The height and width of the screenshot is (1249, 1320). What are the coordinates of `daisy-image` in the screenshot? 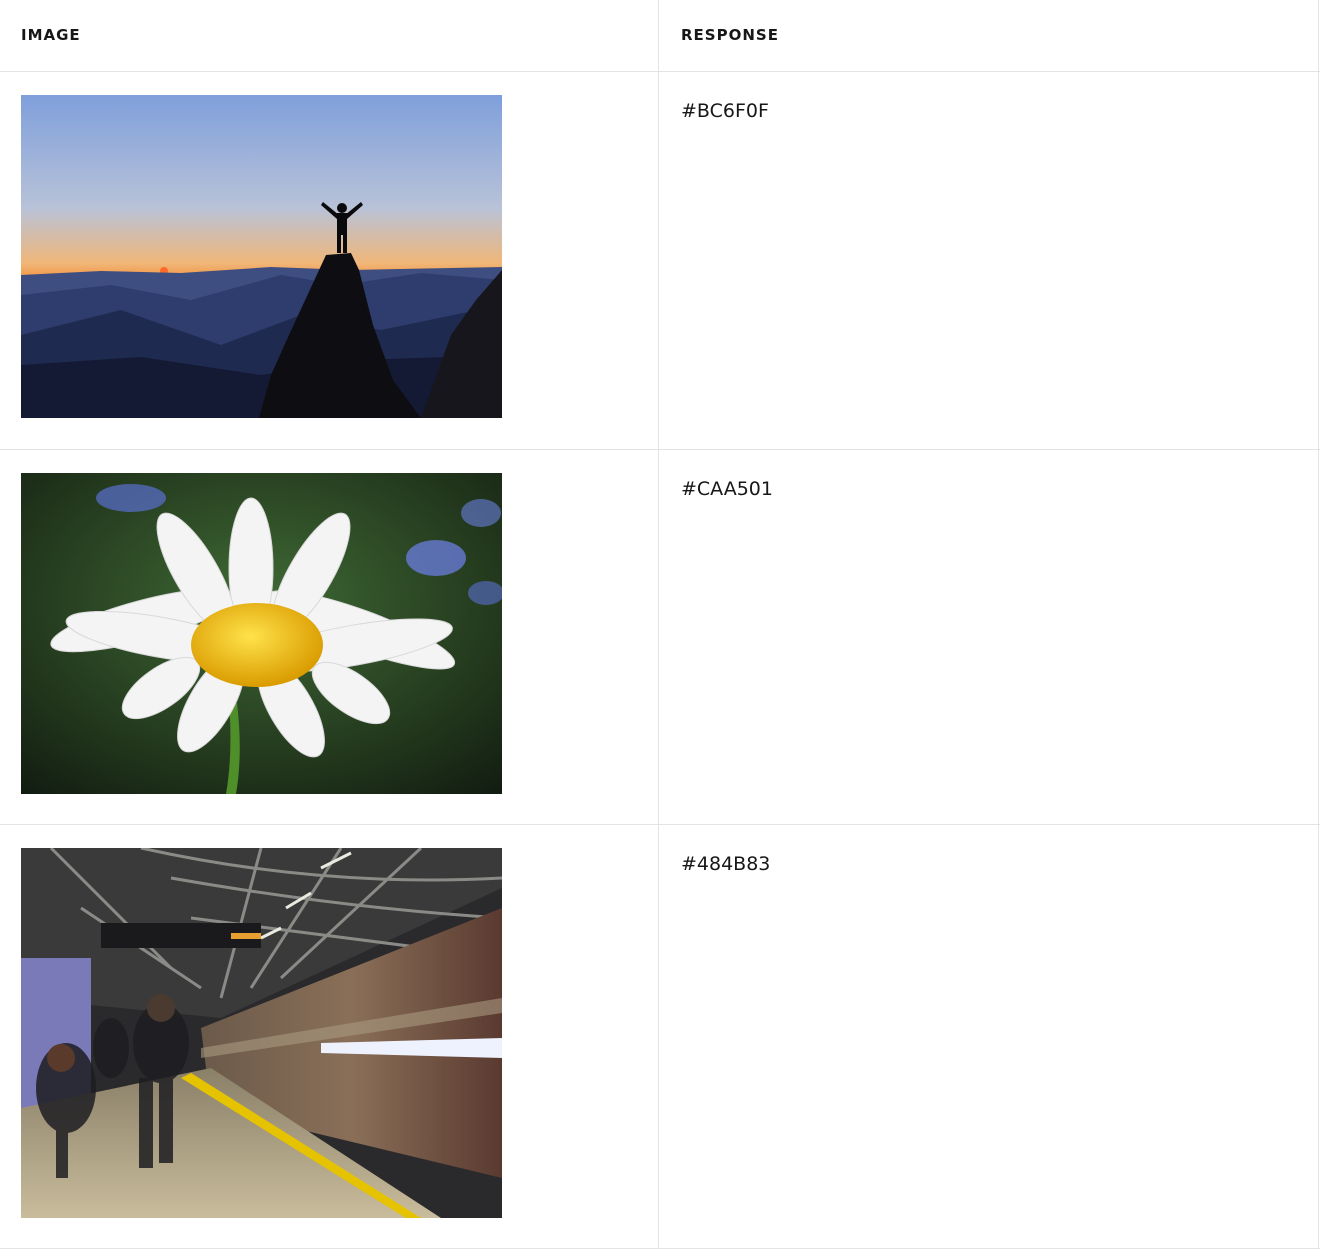 It's located at (261, 633).